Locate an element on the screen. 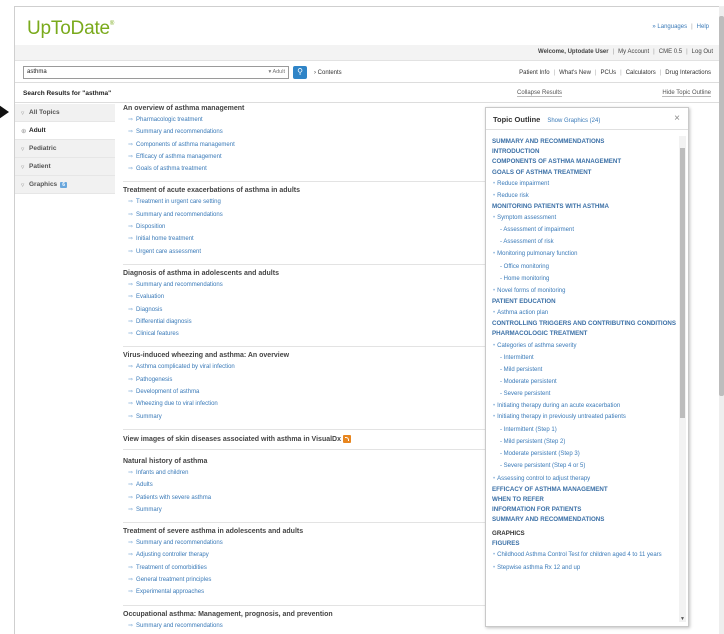  topic-section-link: ⇒ Development of asthma is located at coordinates (304, 394).